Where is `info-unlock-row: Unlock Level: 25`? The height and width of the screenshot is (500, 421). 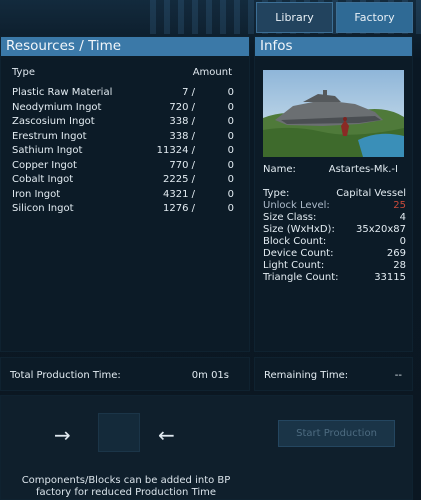 info-unlock-row: Unlock Level: 25 is located at coordinates (334, 205).